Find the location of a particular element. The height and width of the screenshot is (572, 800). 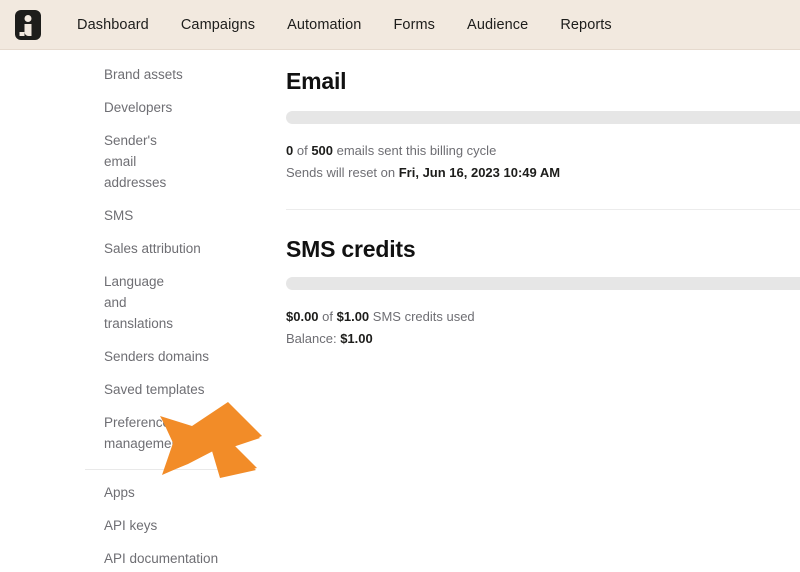

sms-used-suffix: SMS credits used is located at coordinates (422, 316).